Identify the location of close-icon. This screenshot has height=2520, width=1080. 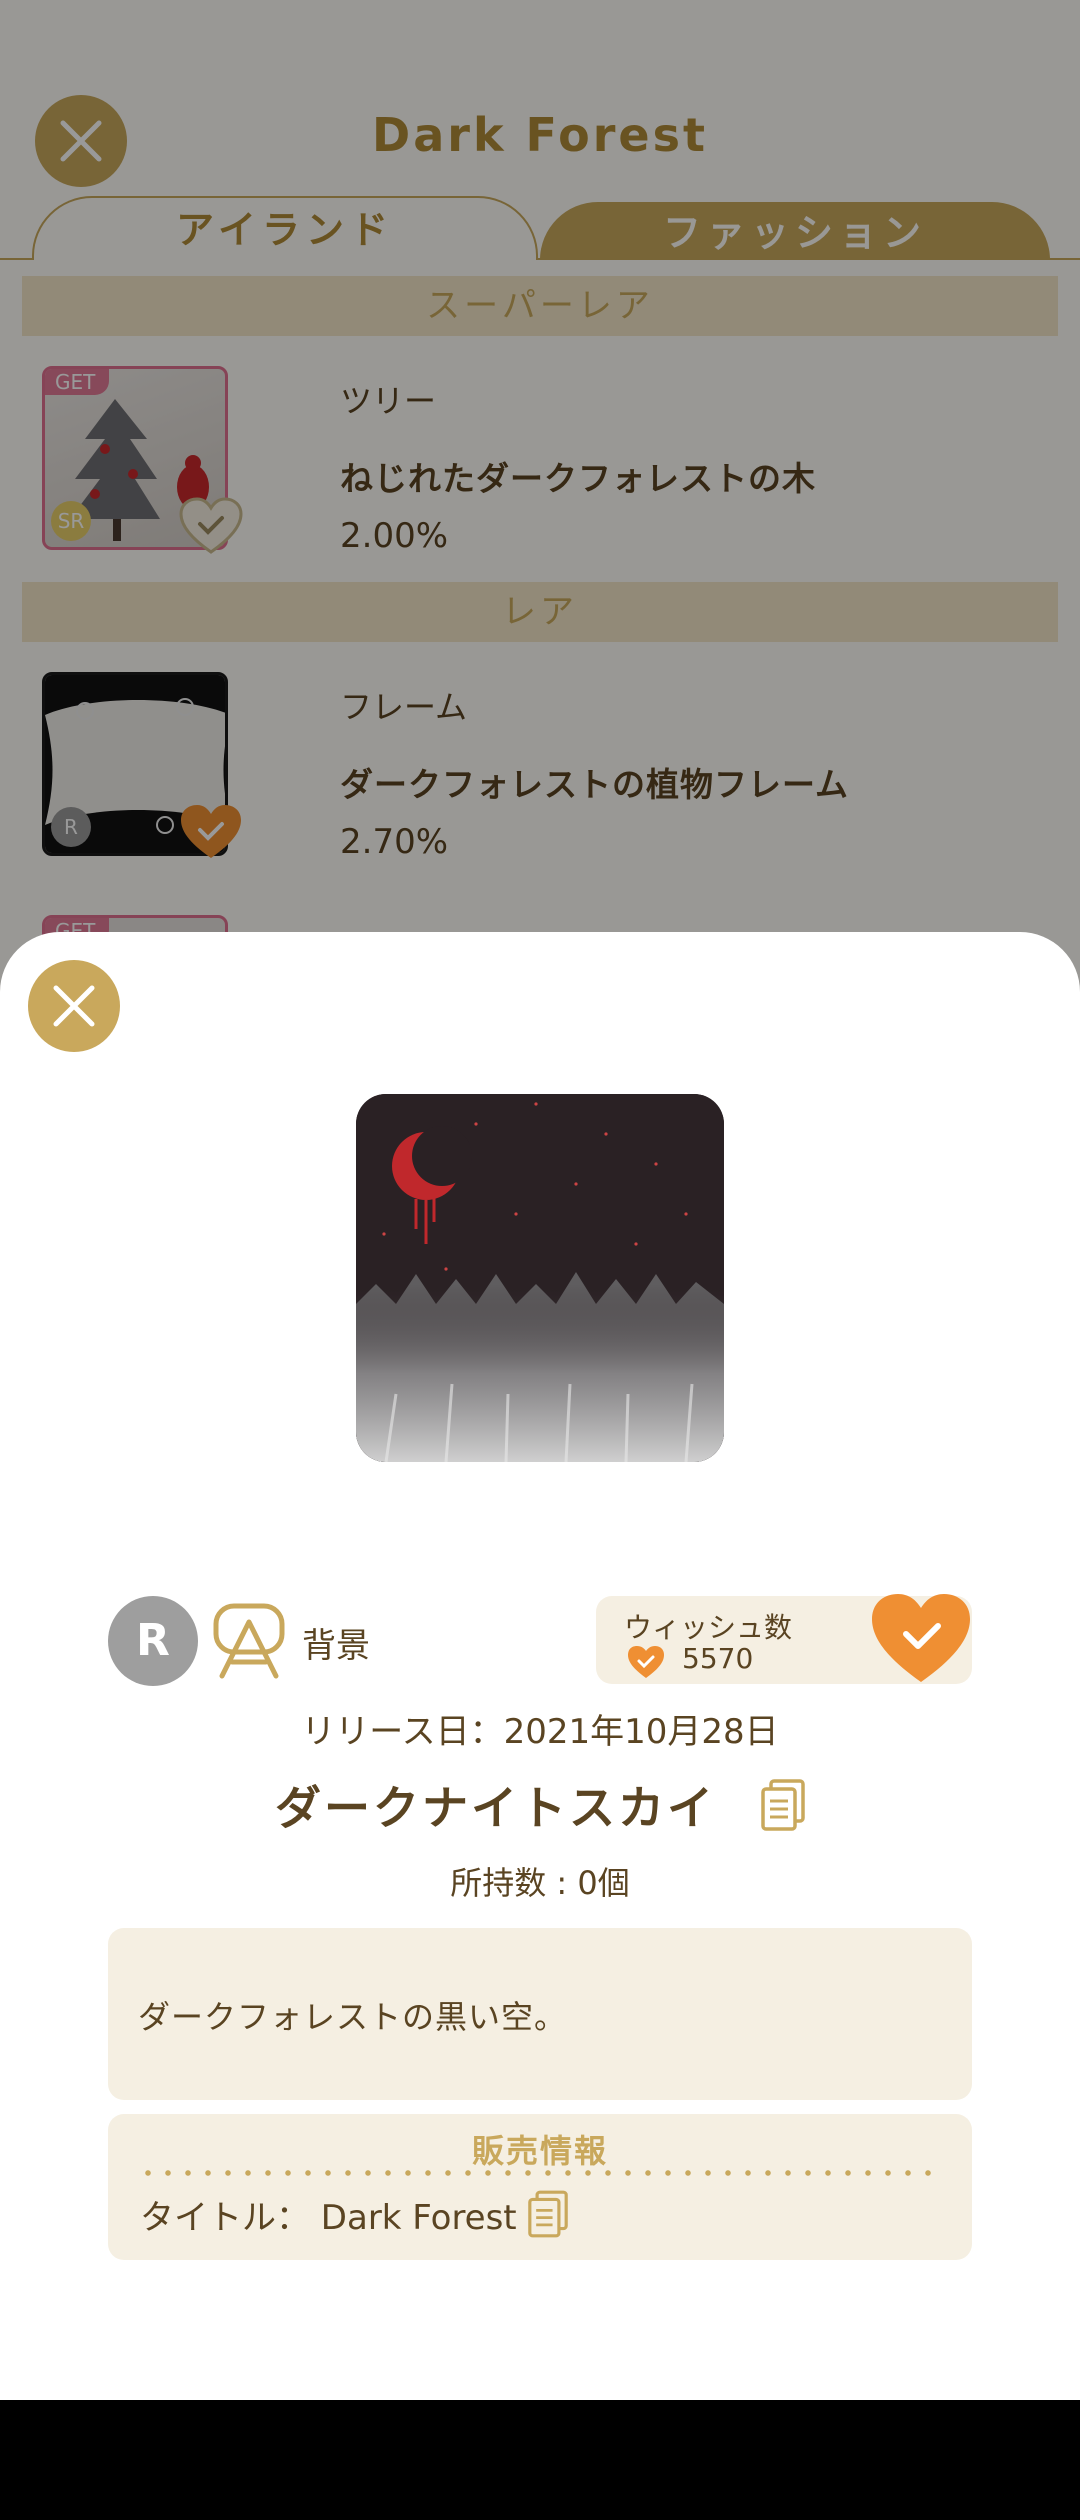
(74, 1006).